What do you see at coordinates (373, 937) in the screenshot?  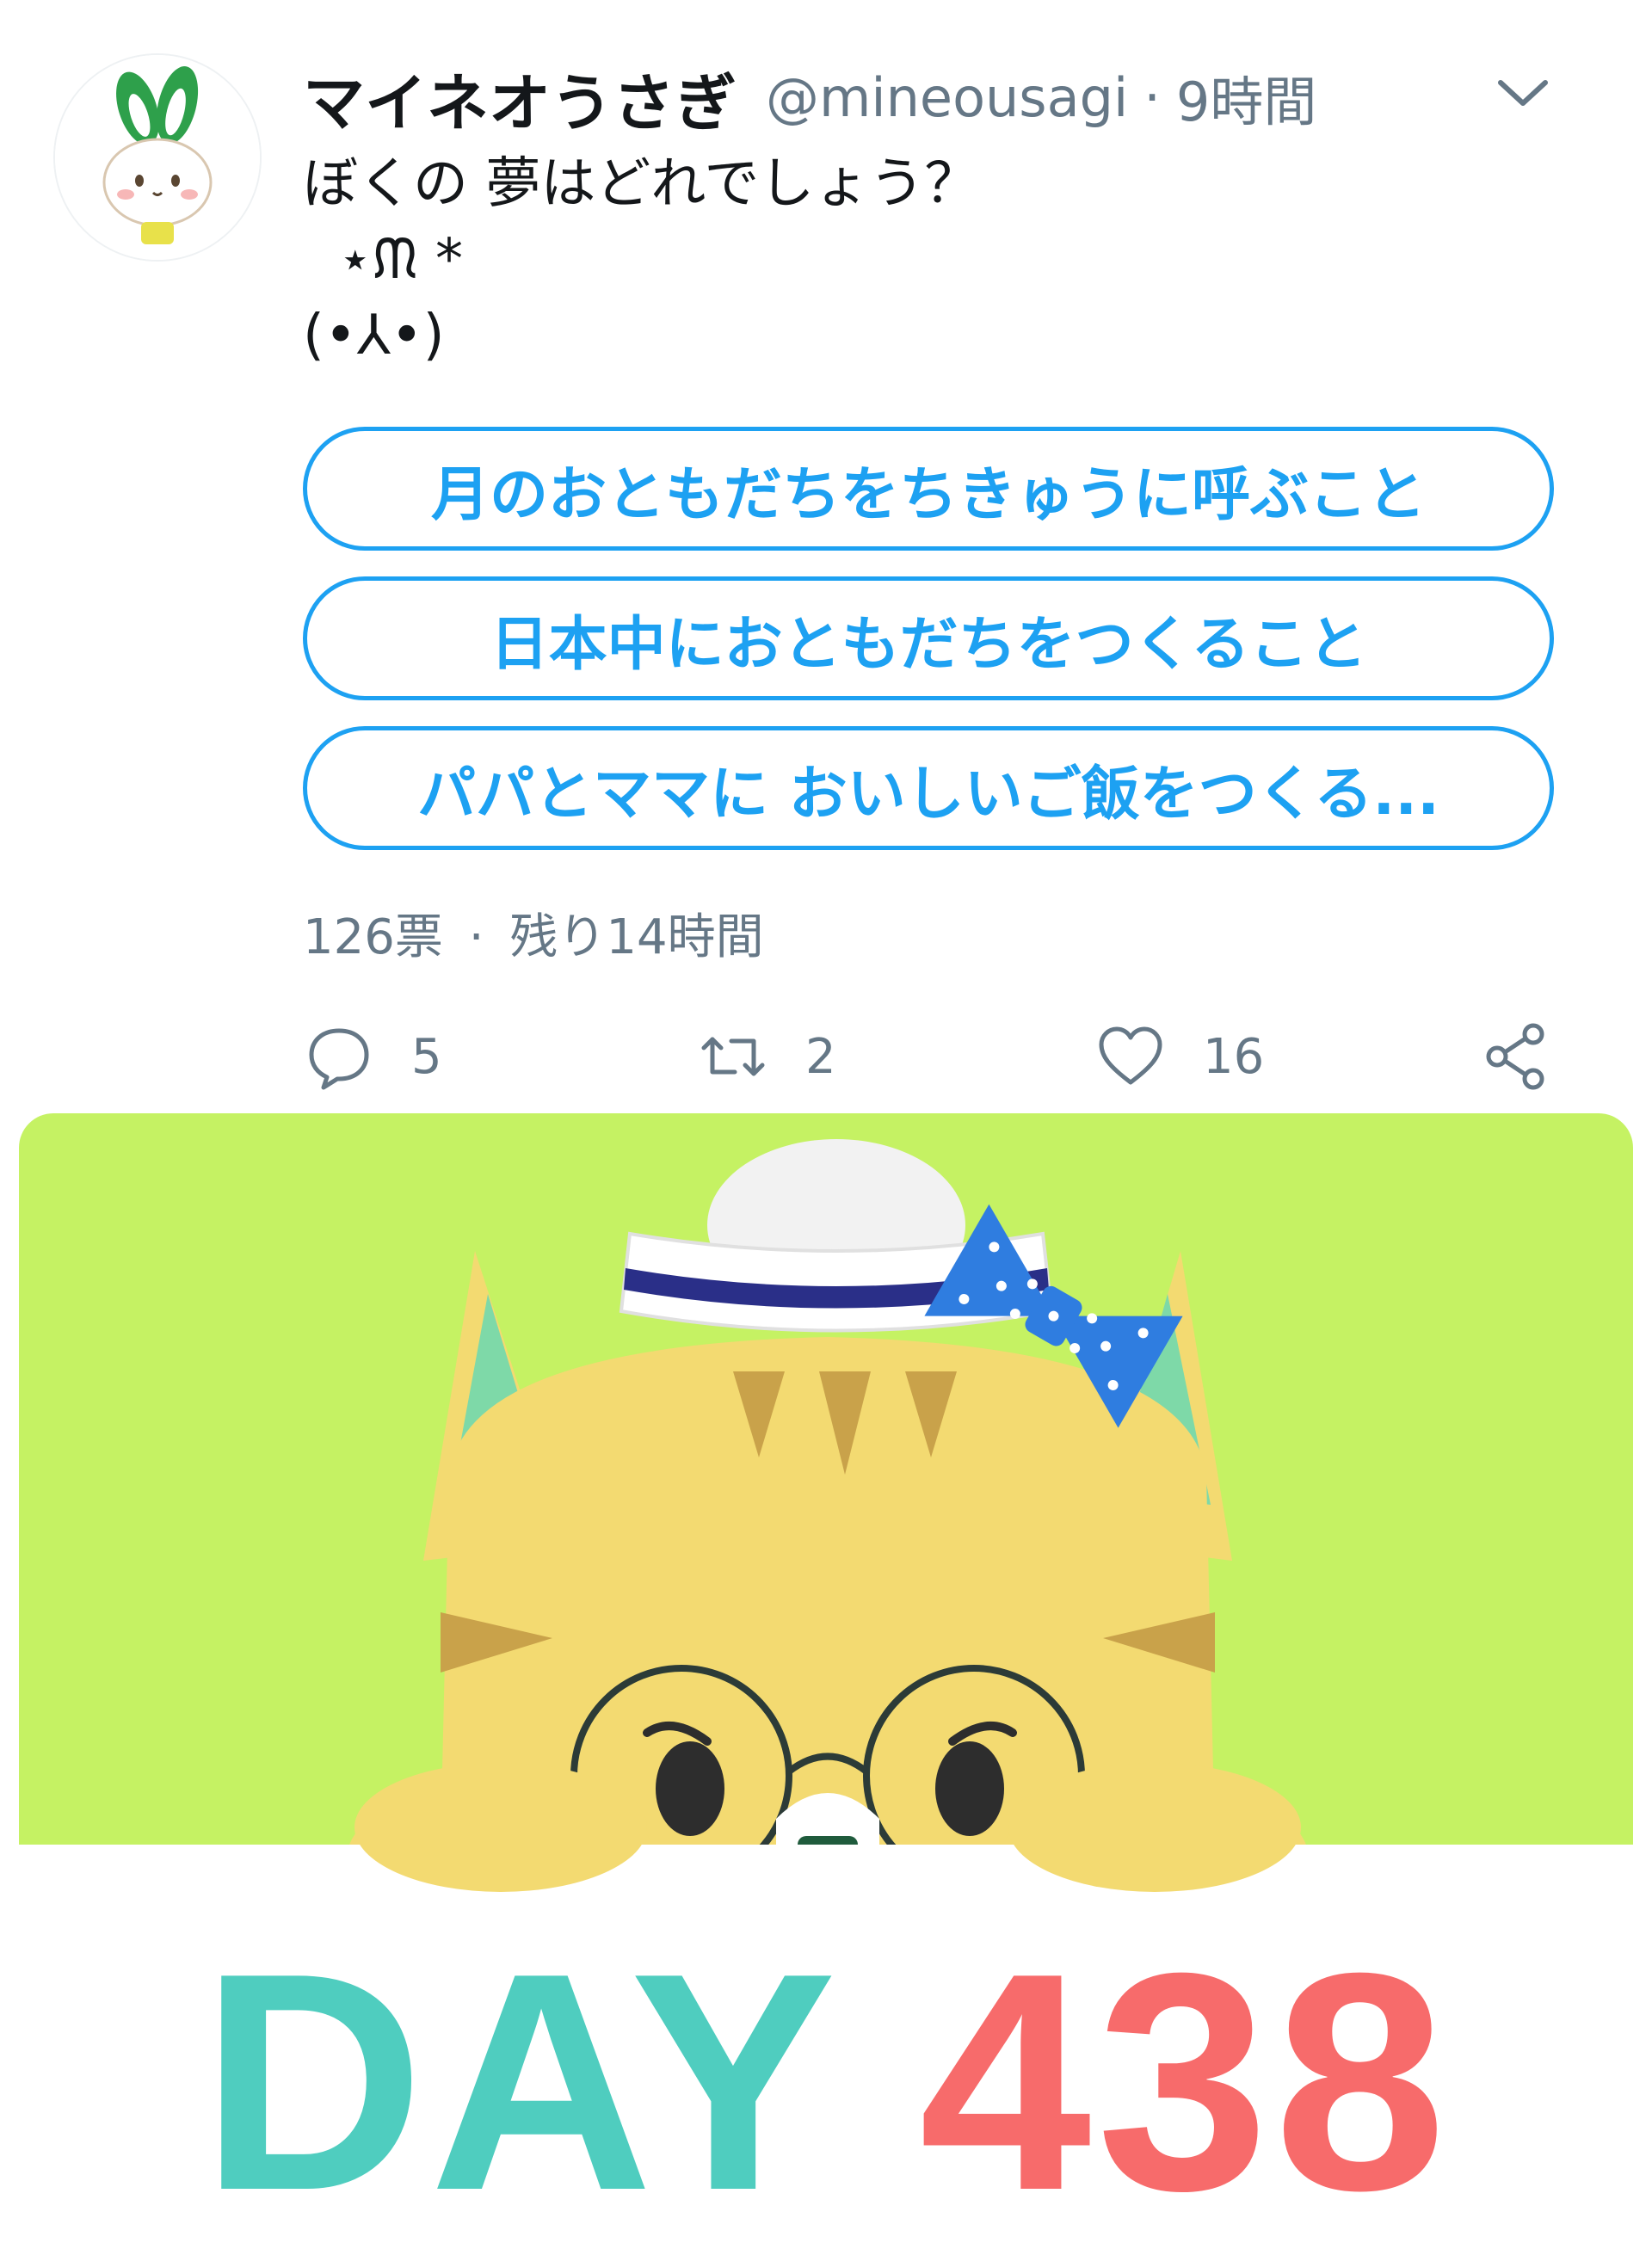 I see `poll-votes: 126票` at bounding box center [373, 937].